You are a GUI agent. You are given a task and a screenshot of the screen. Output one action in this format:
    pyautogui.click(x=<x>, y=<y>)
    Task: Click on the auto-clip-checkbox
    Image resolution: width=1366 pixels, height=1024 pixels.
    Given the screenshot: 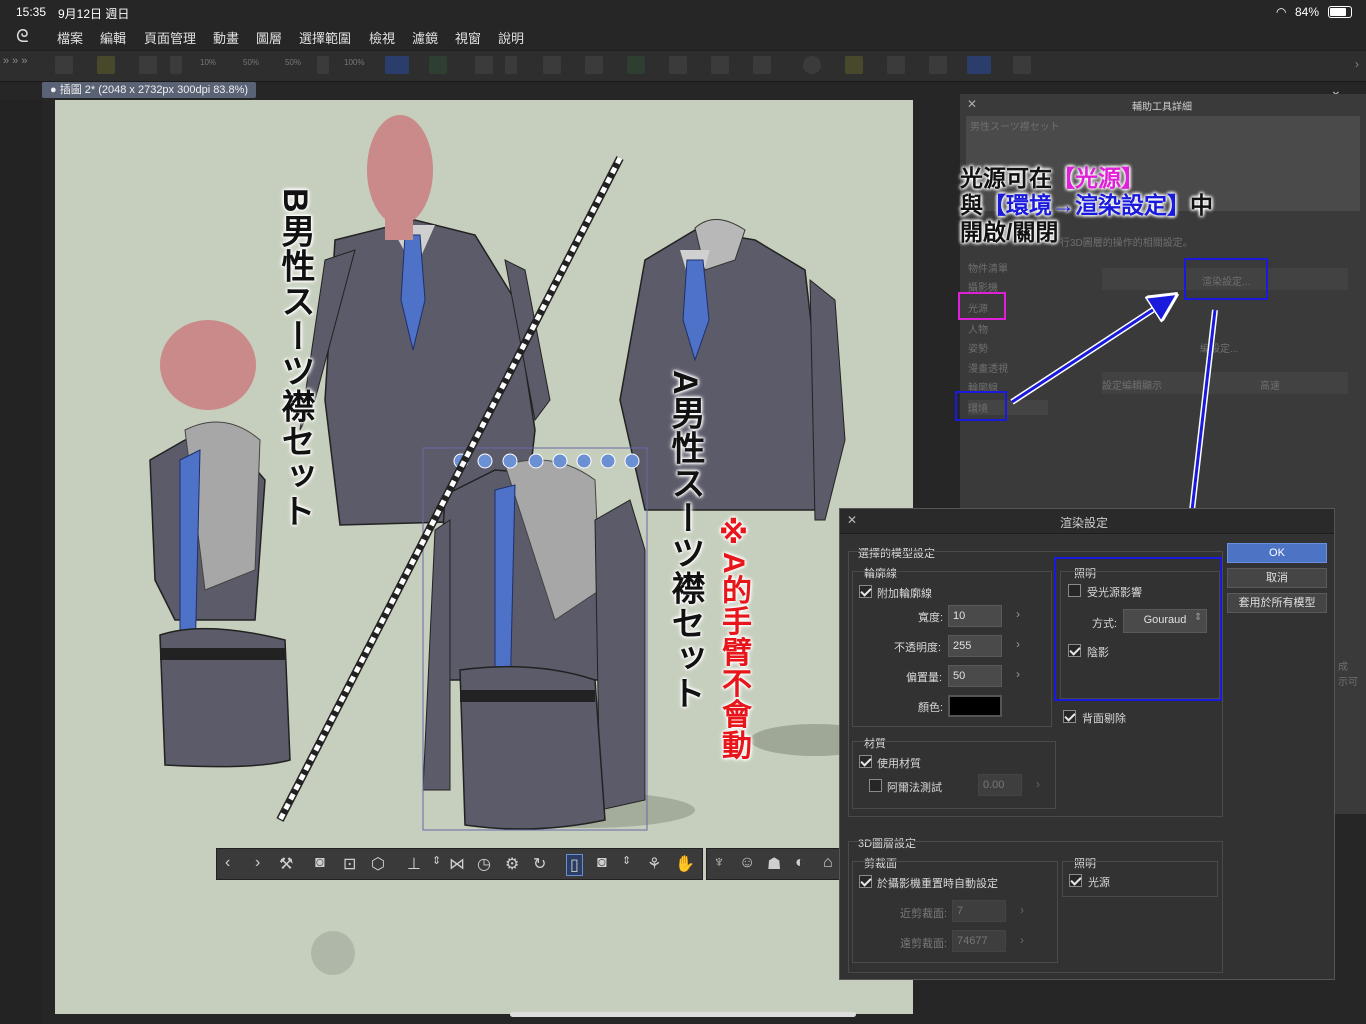 What is the action you would take?
    pyautogui.click(x=865, y=881)
    